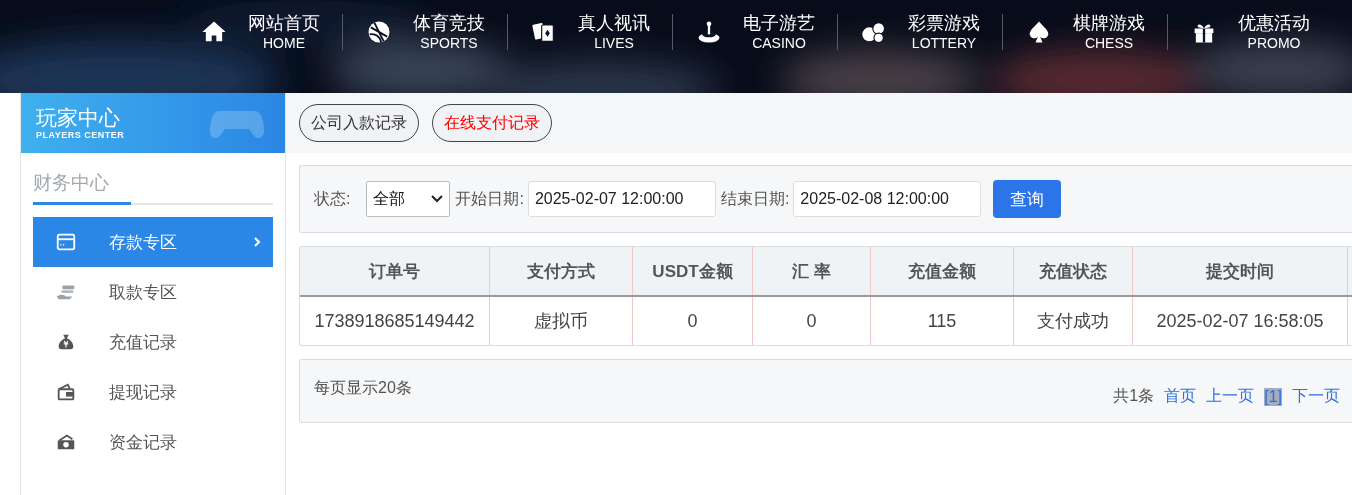 The height and width of the screenshot is (495, 1352). I want to click on nav-link: 棋牌游戏 CHESS, so click(1085, 32).